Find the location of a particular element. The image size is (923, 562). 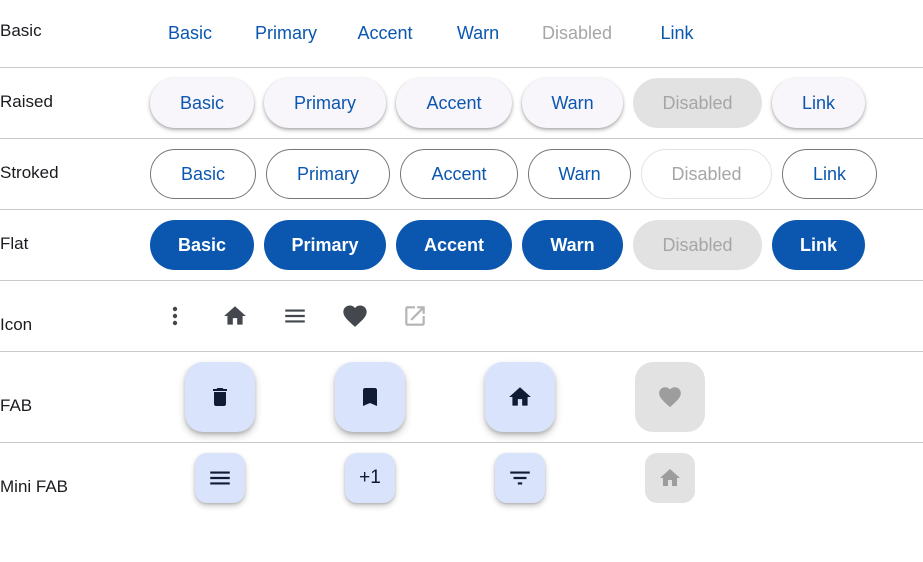

stroked-accent-button: Accent is located at coordinates (459, 174).